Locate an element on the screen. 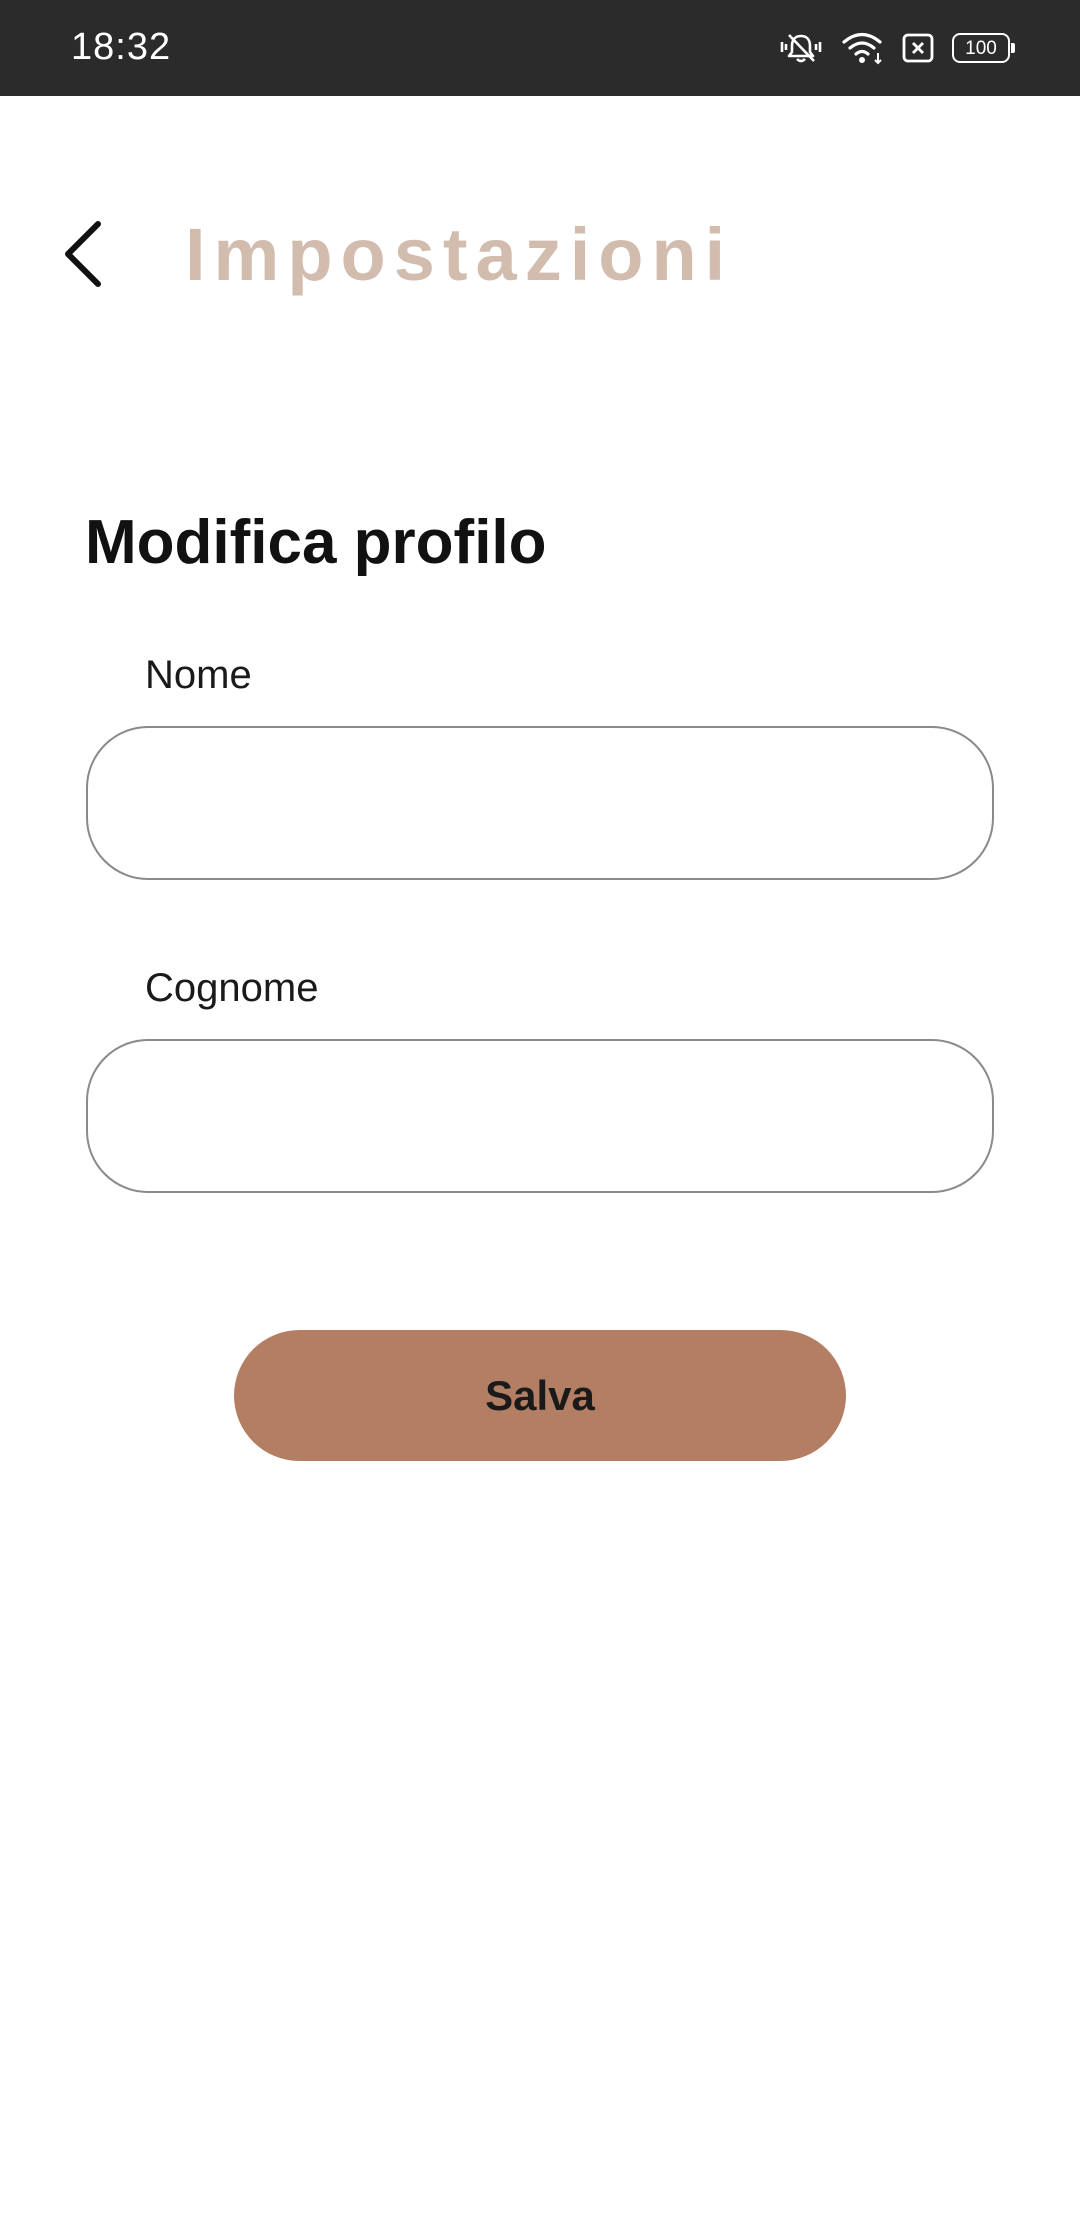 The image size is (1080, 2230). first-name-label: Nome is located at coordinates (198, 675).